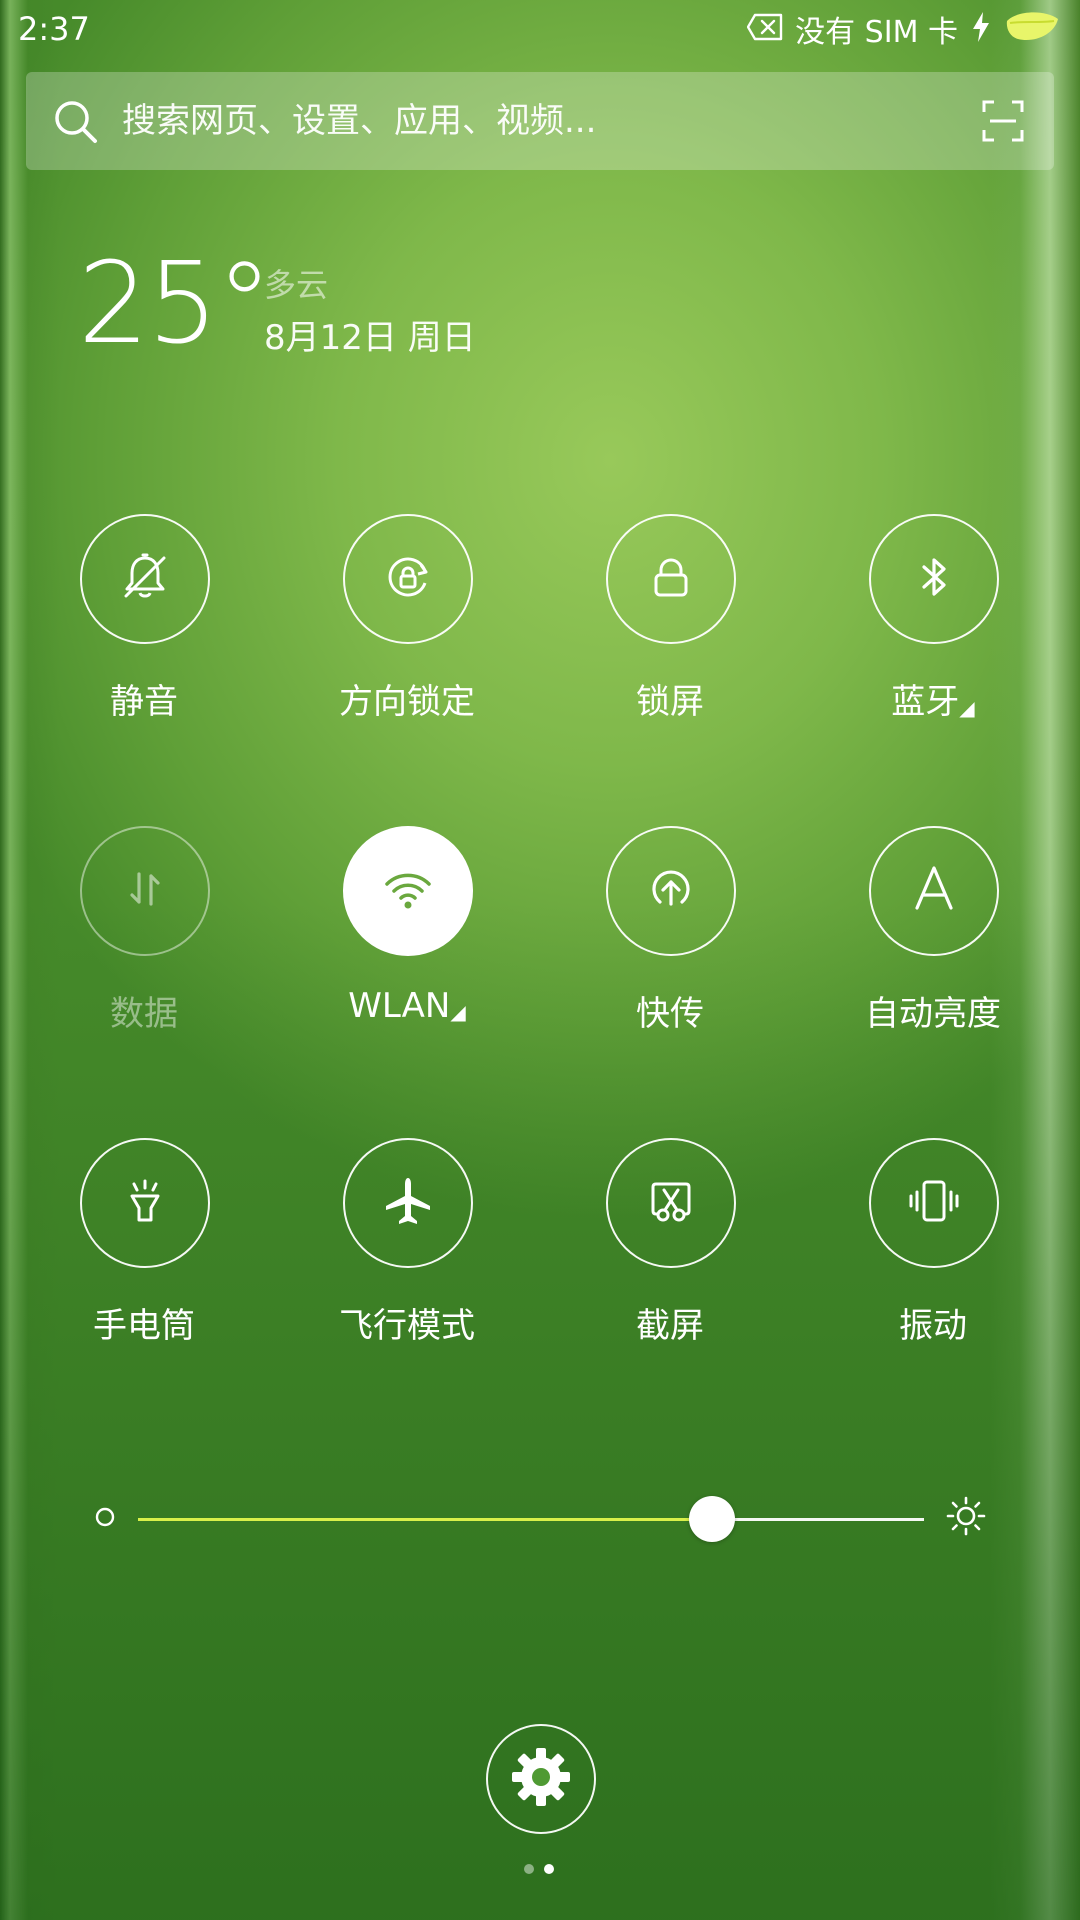 The width and height of the screenshot is (1080, 1920). Describe the element at coordinates (425, 1519) in the screenshot. I see `brightness-fill` at that location.